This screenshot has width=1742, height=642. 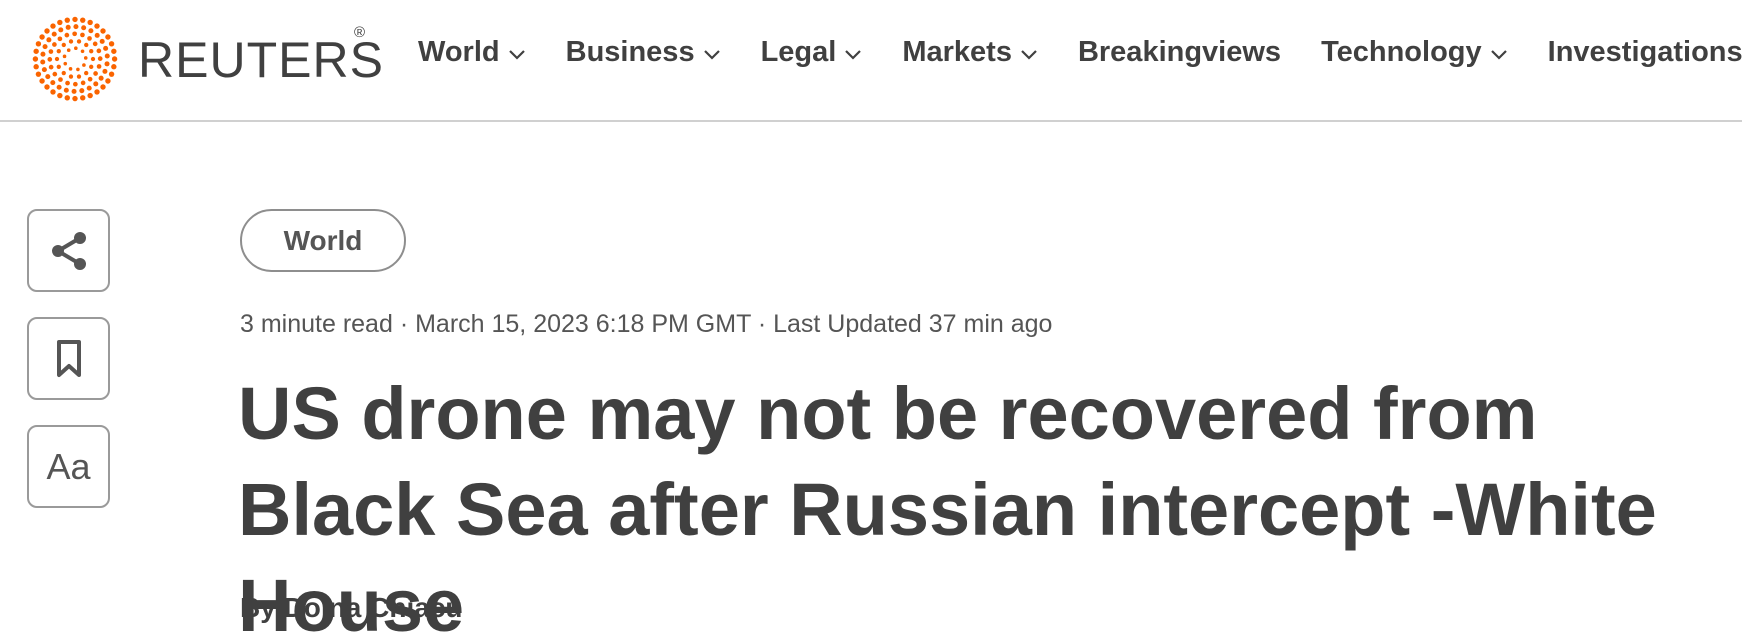 I want to click on byline-prefix: By, so click(x=258, y=607).